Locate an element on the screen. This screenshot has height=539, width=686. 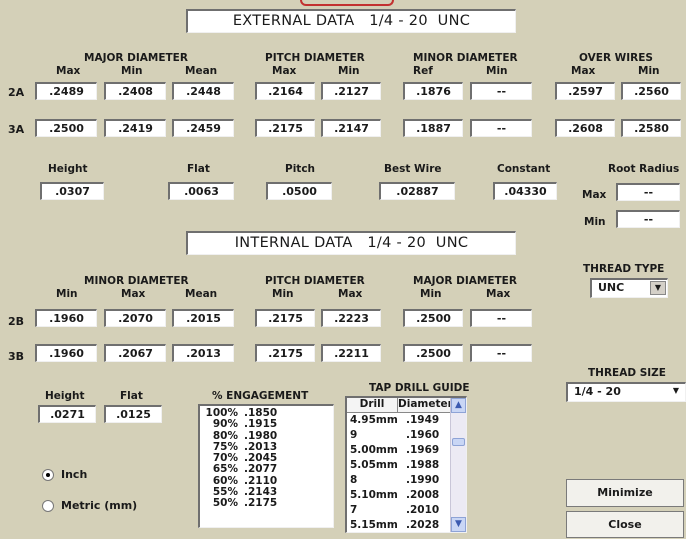
ext-height-value: .0307 is located at coordinates (72, 191).